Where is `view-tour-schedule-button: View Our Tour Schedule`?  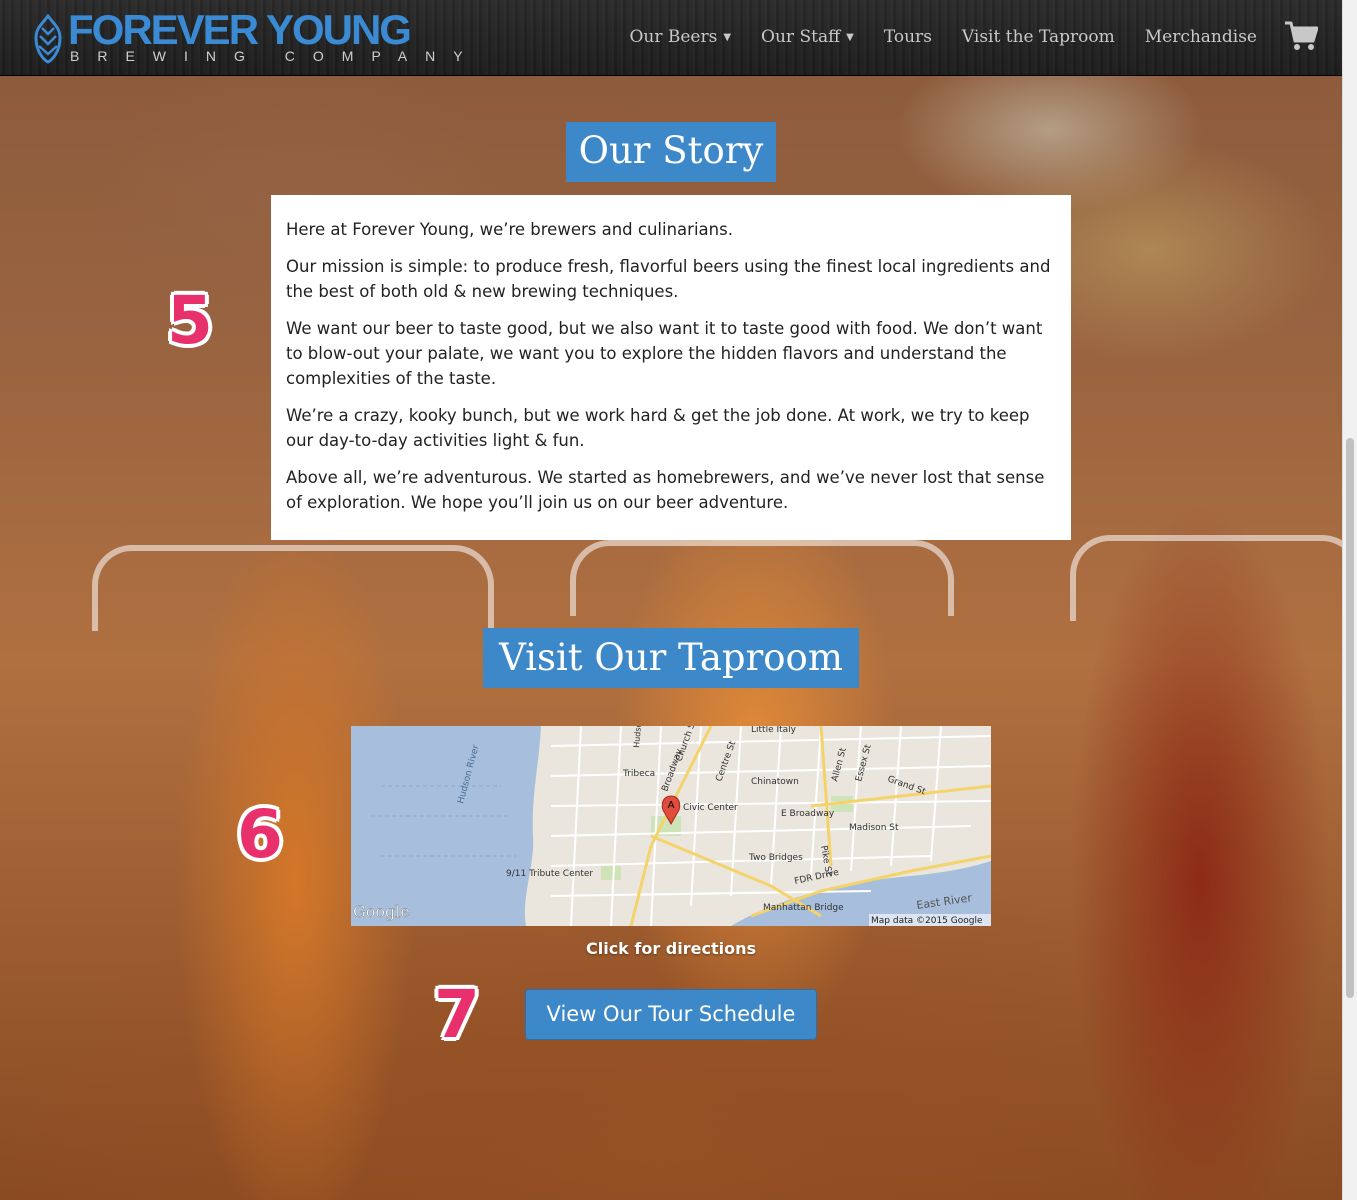
view-tour-schedule-button: View Our Tour Schedule is located at coordinates (671, 1014).